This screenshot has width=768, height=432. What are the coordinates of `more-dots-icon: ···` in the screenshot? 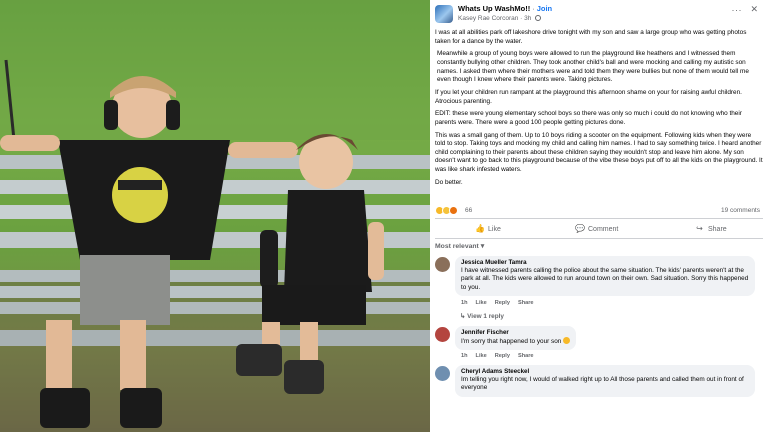 It's located at (737, 10).